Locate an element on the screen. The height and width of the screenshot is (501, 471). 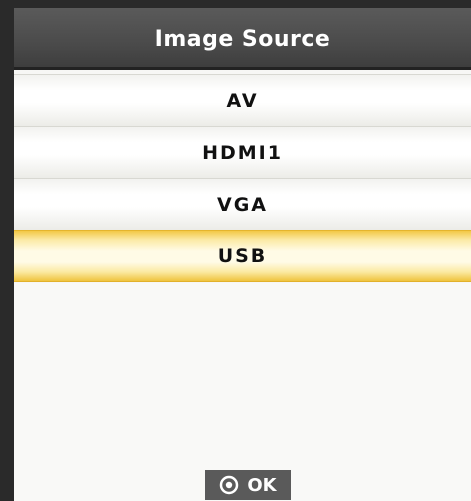
menu-item-hdmi1: HDMI1 is located at coordinates (242, 152).